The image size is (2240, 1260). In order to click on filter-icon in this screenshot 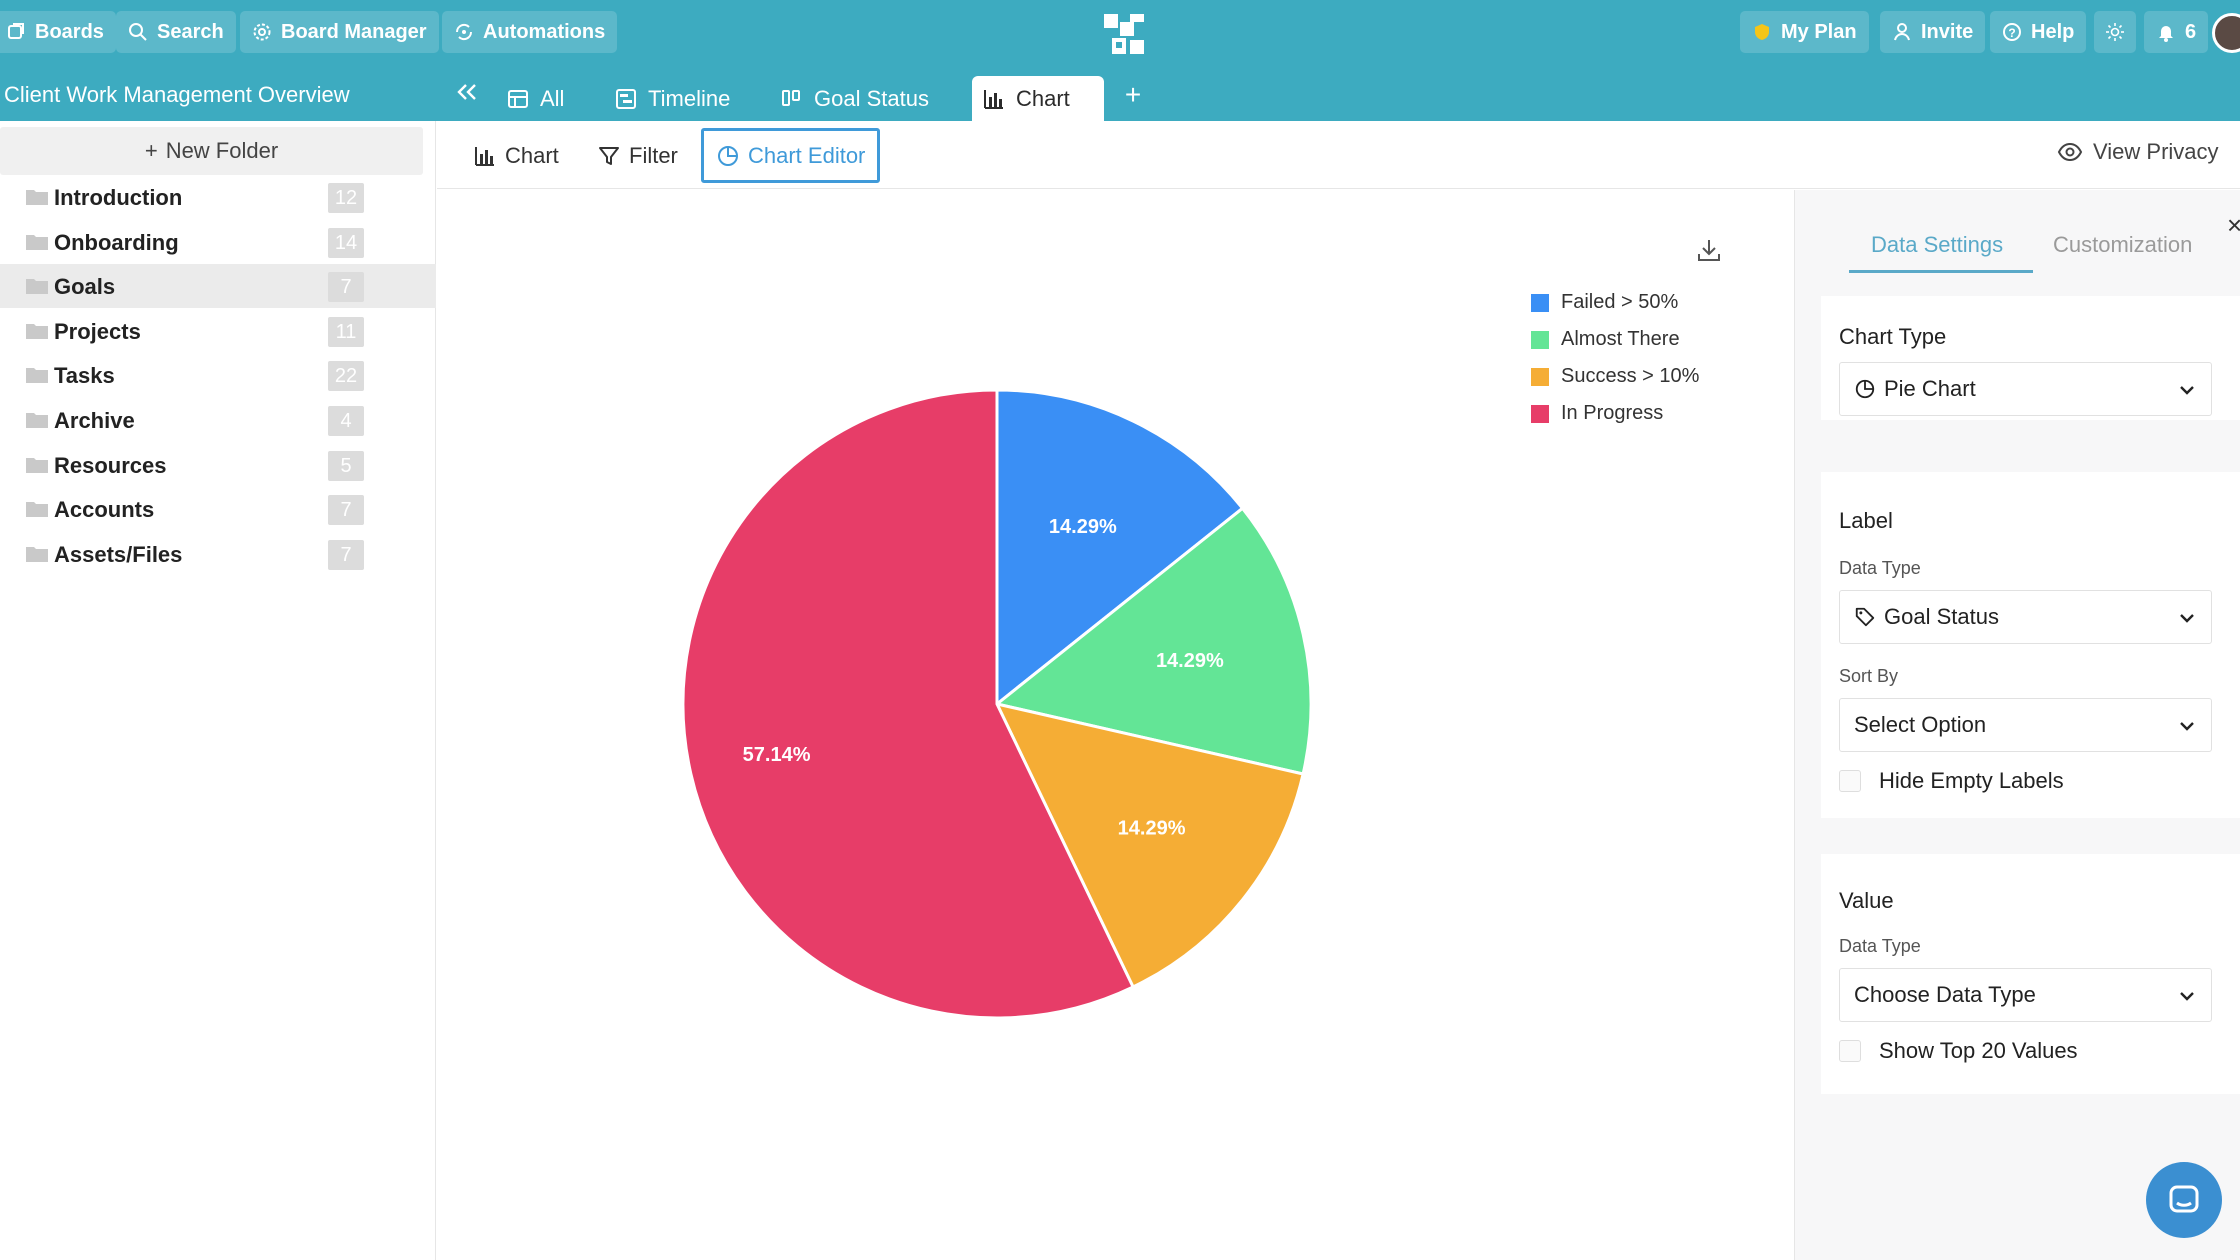, I will do `click(609, 155)`.